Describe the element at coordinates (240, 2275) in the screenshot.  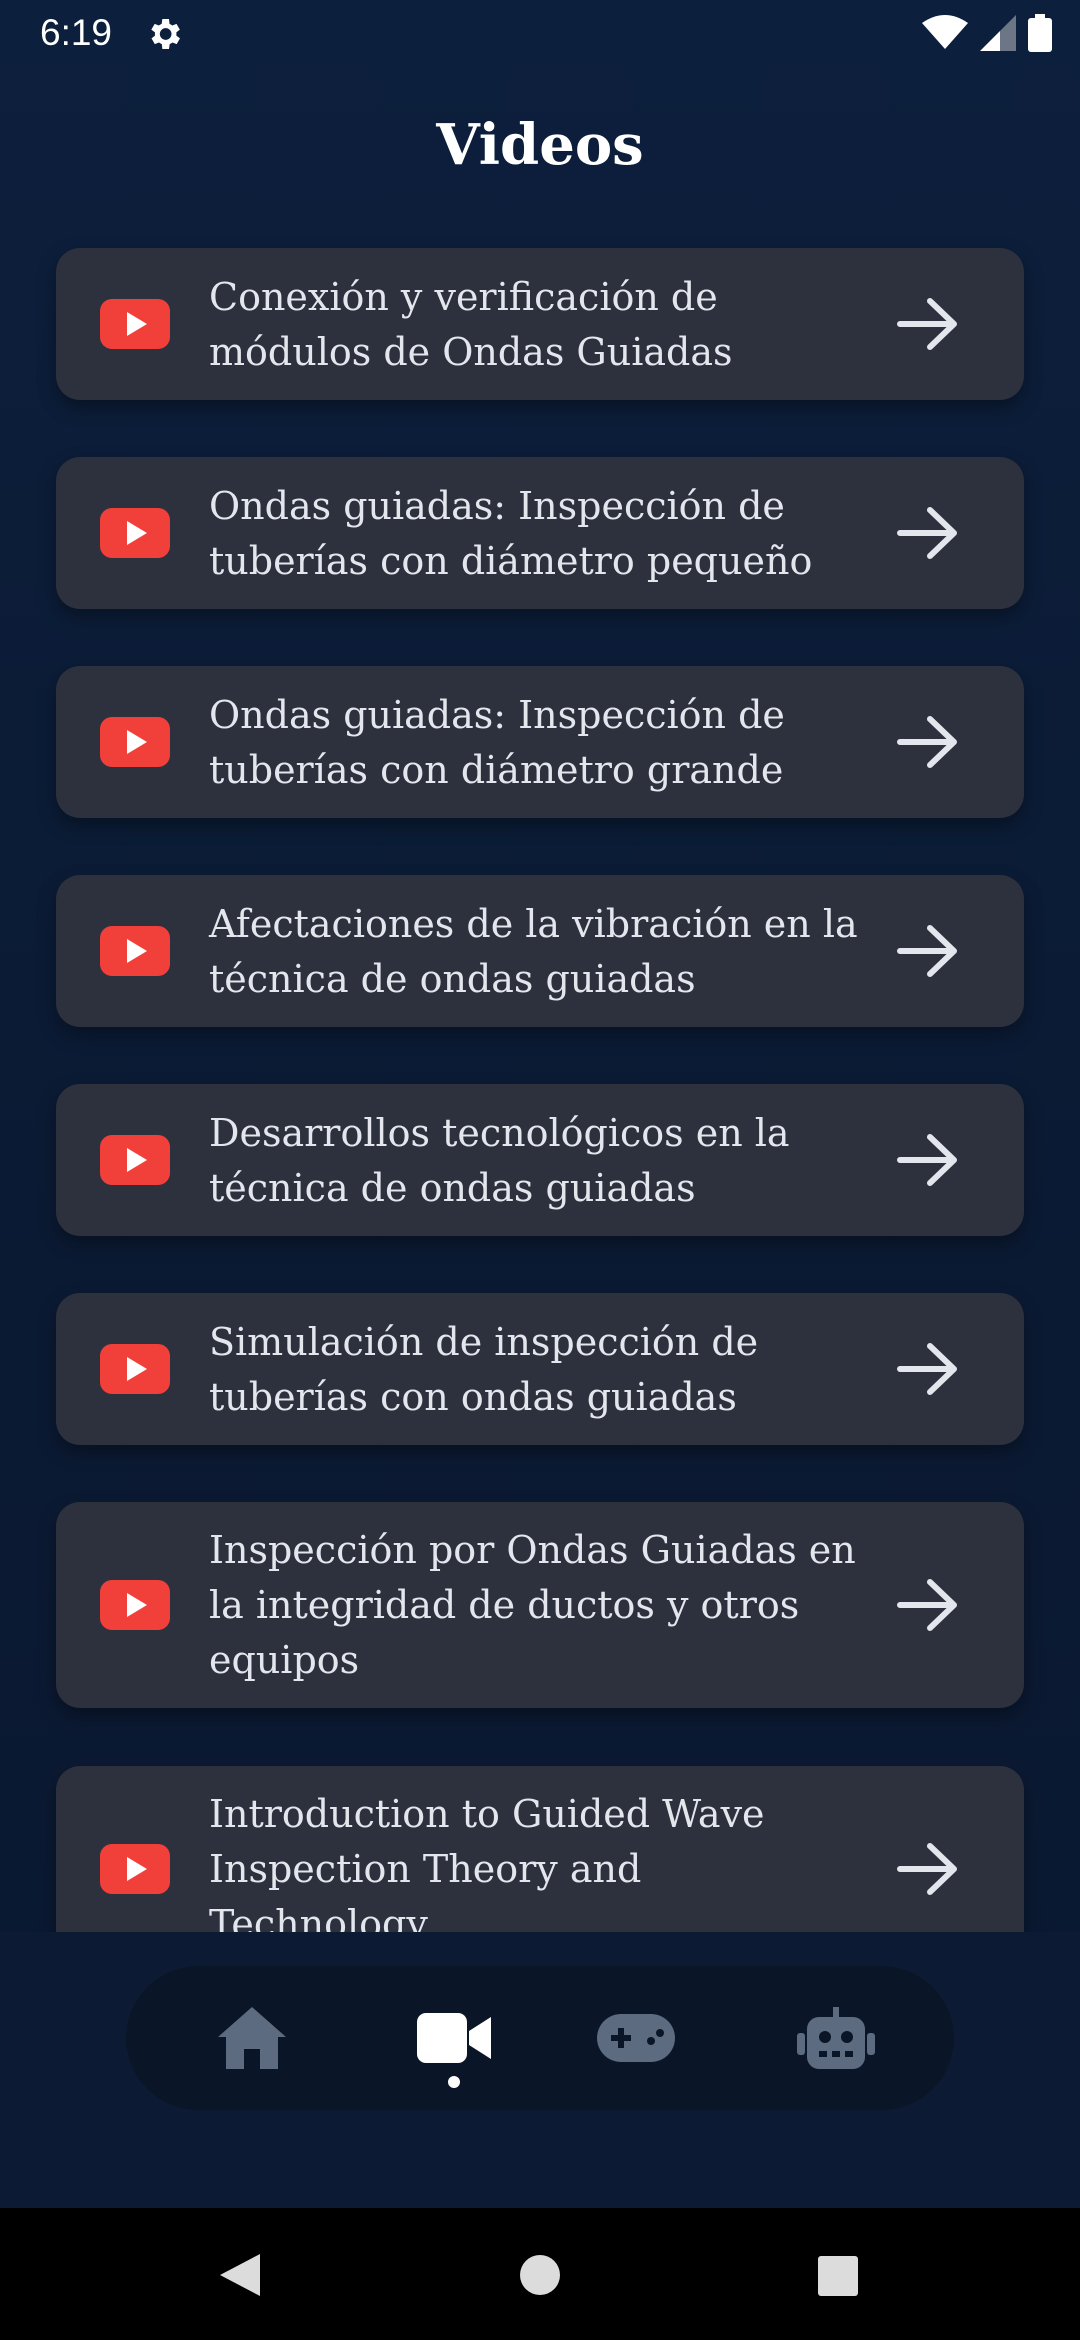
I see `back-icon` at that location.